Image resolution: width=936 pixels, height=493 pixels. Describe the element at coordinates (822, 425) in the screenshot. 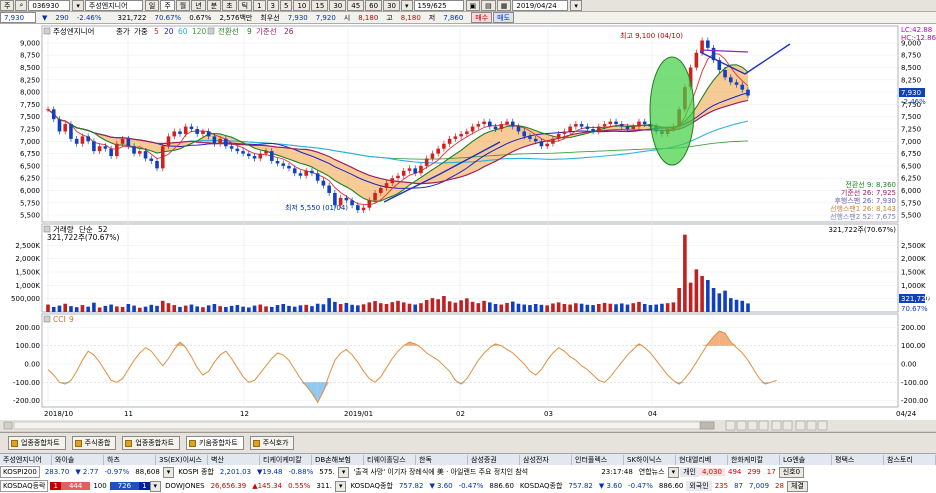

I see `settings-icon` at that location.